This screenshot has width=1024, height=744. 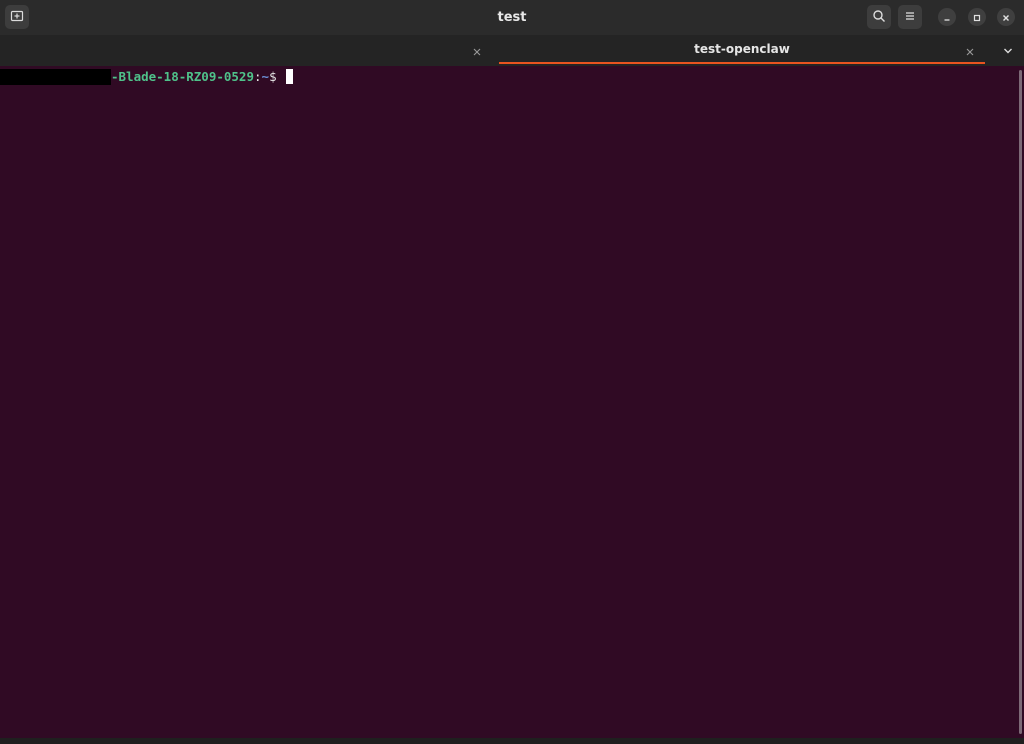 I want to click on tab-test-openclaw: test-openclaw, so click(x=742, y=50).